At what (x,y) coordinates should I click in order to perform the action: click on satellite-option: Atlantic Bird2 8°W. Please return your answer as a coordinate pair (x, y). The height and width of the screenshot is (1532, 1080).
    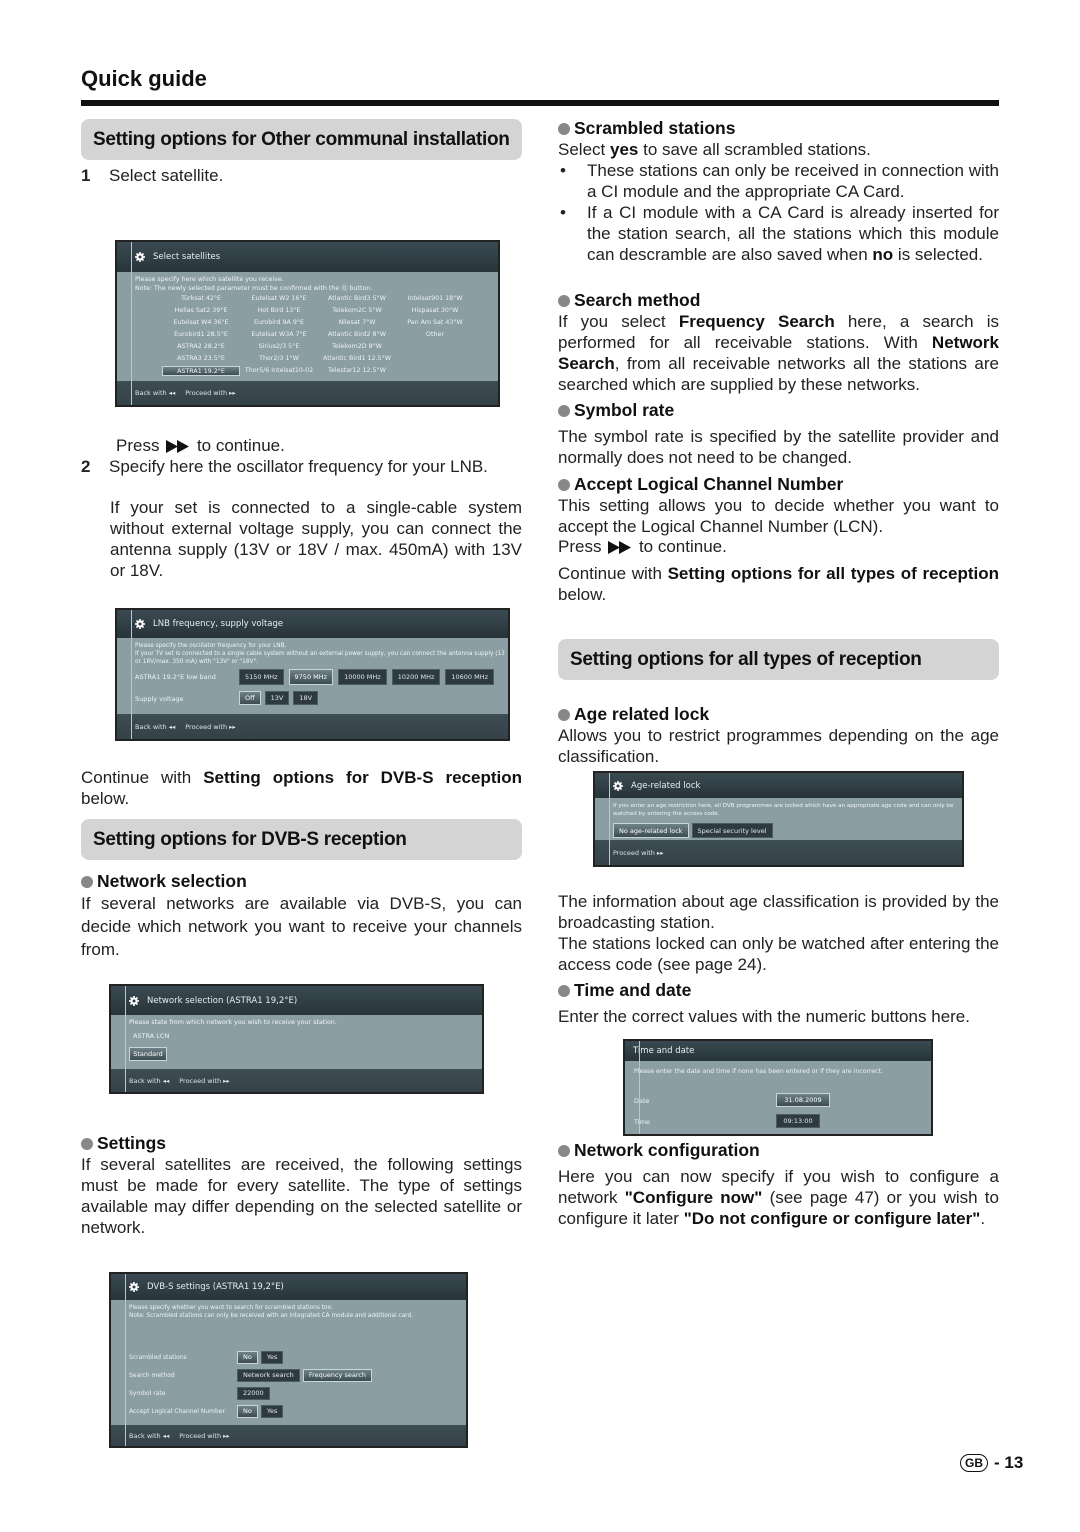
    Looking at the image, I should click on (357, 335).